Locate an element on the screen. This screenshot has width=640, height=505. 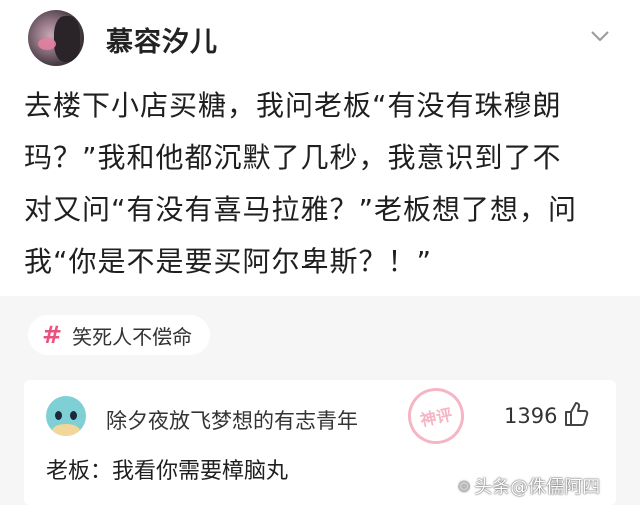
username: 慕容汐儿 is located at coordinates (162, 39).